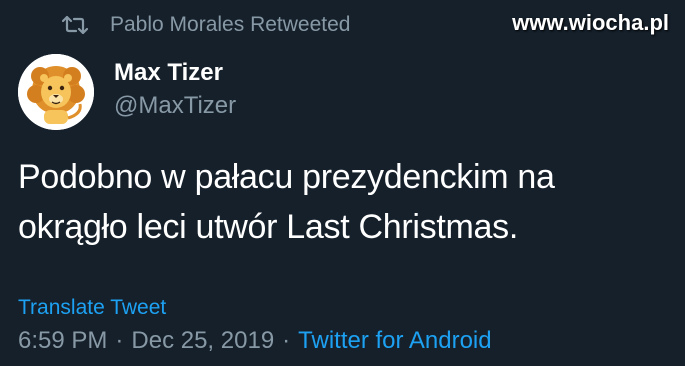 Image resolution: width=685 pixels, height=366 pixels. Describe the element at coordinates (175, 106) in the screenshot. I see `author-handle: @MaxTizer` at that location.